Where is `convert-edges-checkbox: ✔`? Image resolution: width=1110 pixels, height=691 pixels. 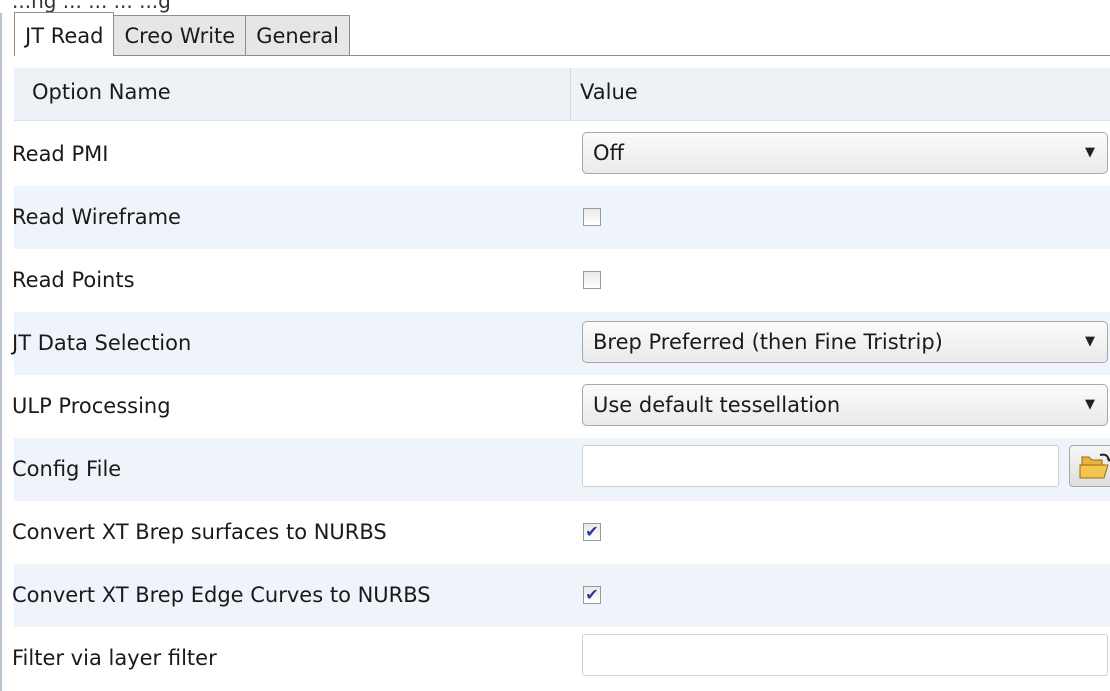 convert-edges-checkbox: ✔ is located at coordinates (592, 595).